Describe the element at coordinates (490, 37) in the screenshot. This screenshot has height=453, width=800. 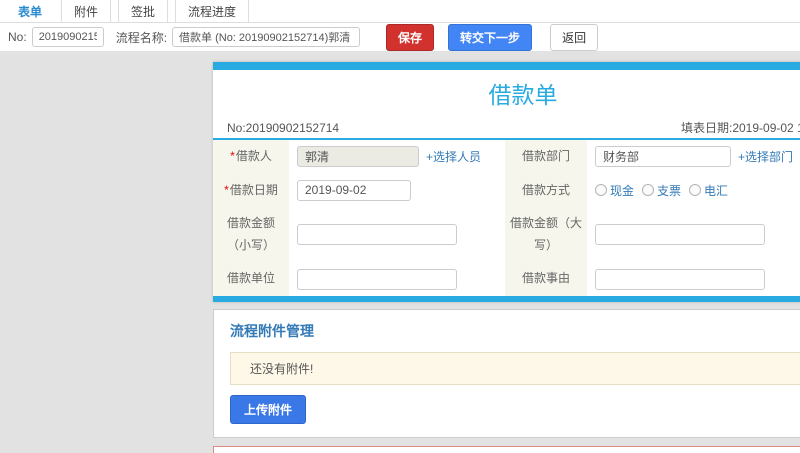
I see `transfer-next-button: 转交下一步` at that location.